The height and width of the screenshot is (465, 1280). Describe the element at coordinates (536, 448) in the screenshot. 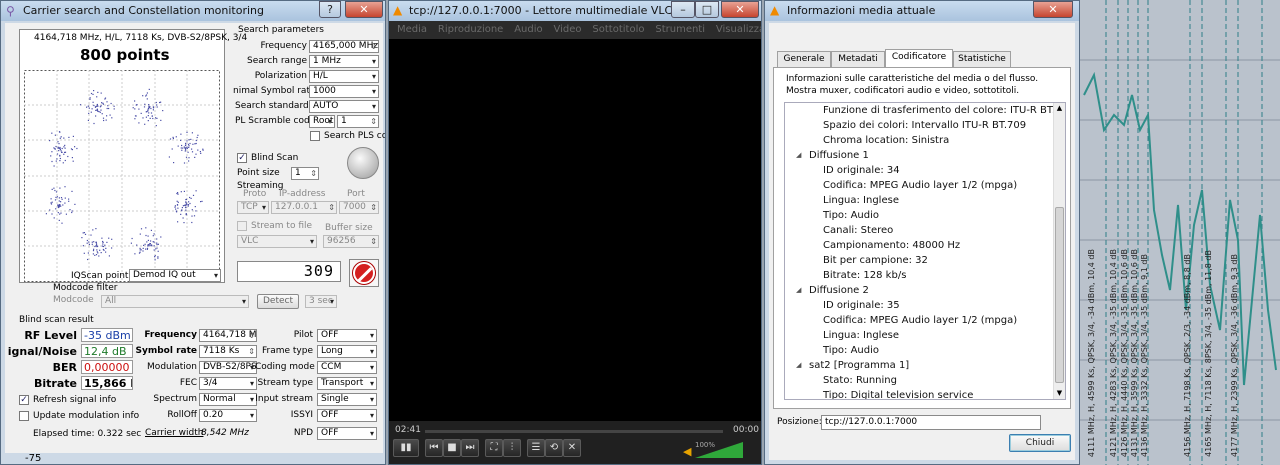

I see `playlist-button: ☰` at that location.